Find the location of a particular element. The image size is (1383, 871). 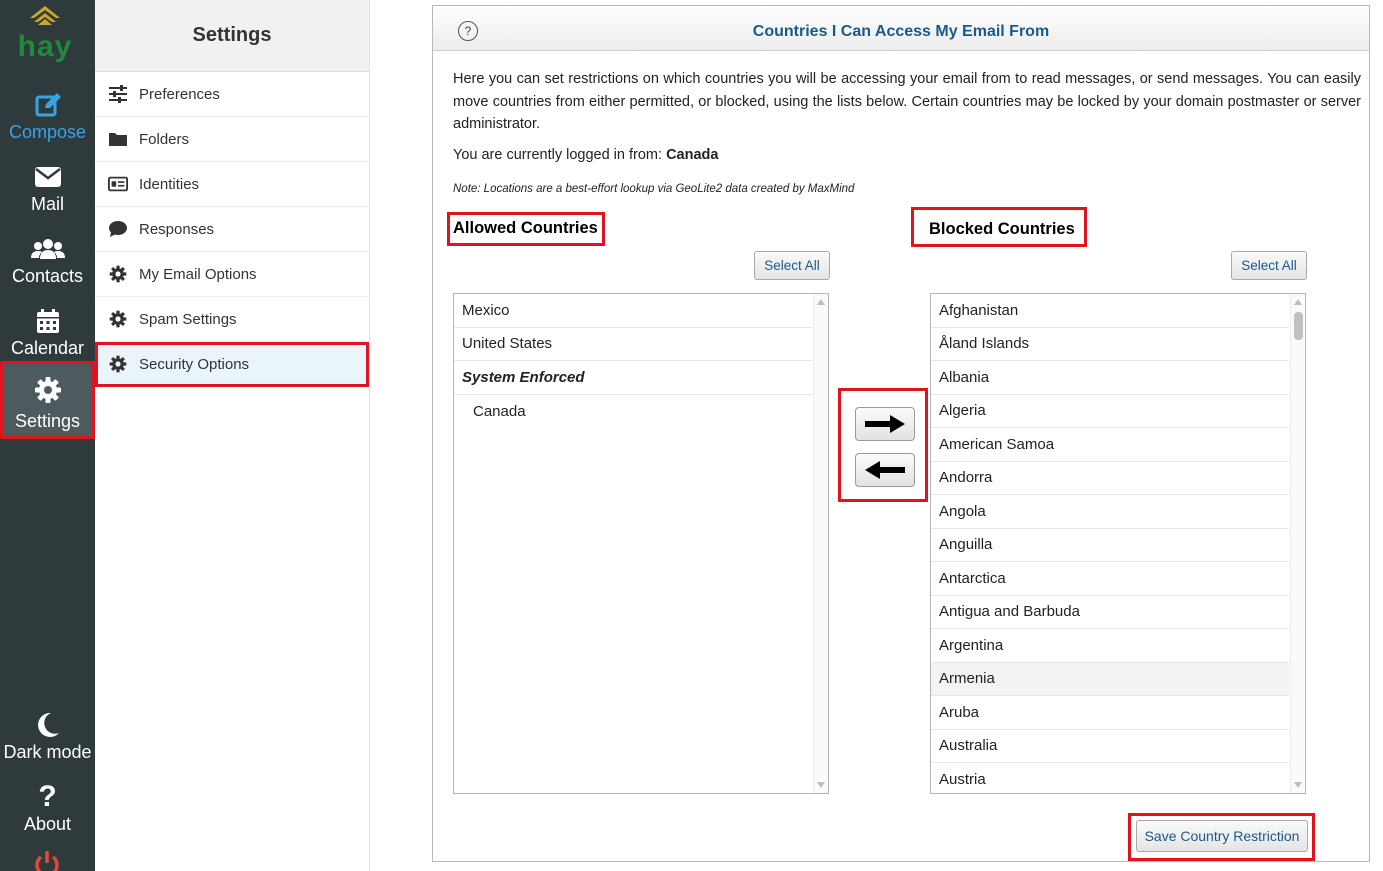

list-item: American Samoa is located at coordinates (1110, 445).